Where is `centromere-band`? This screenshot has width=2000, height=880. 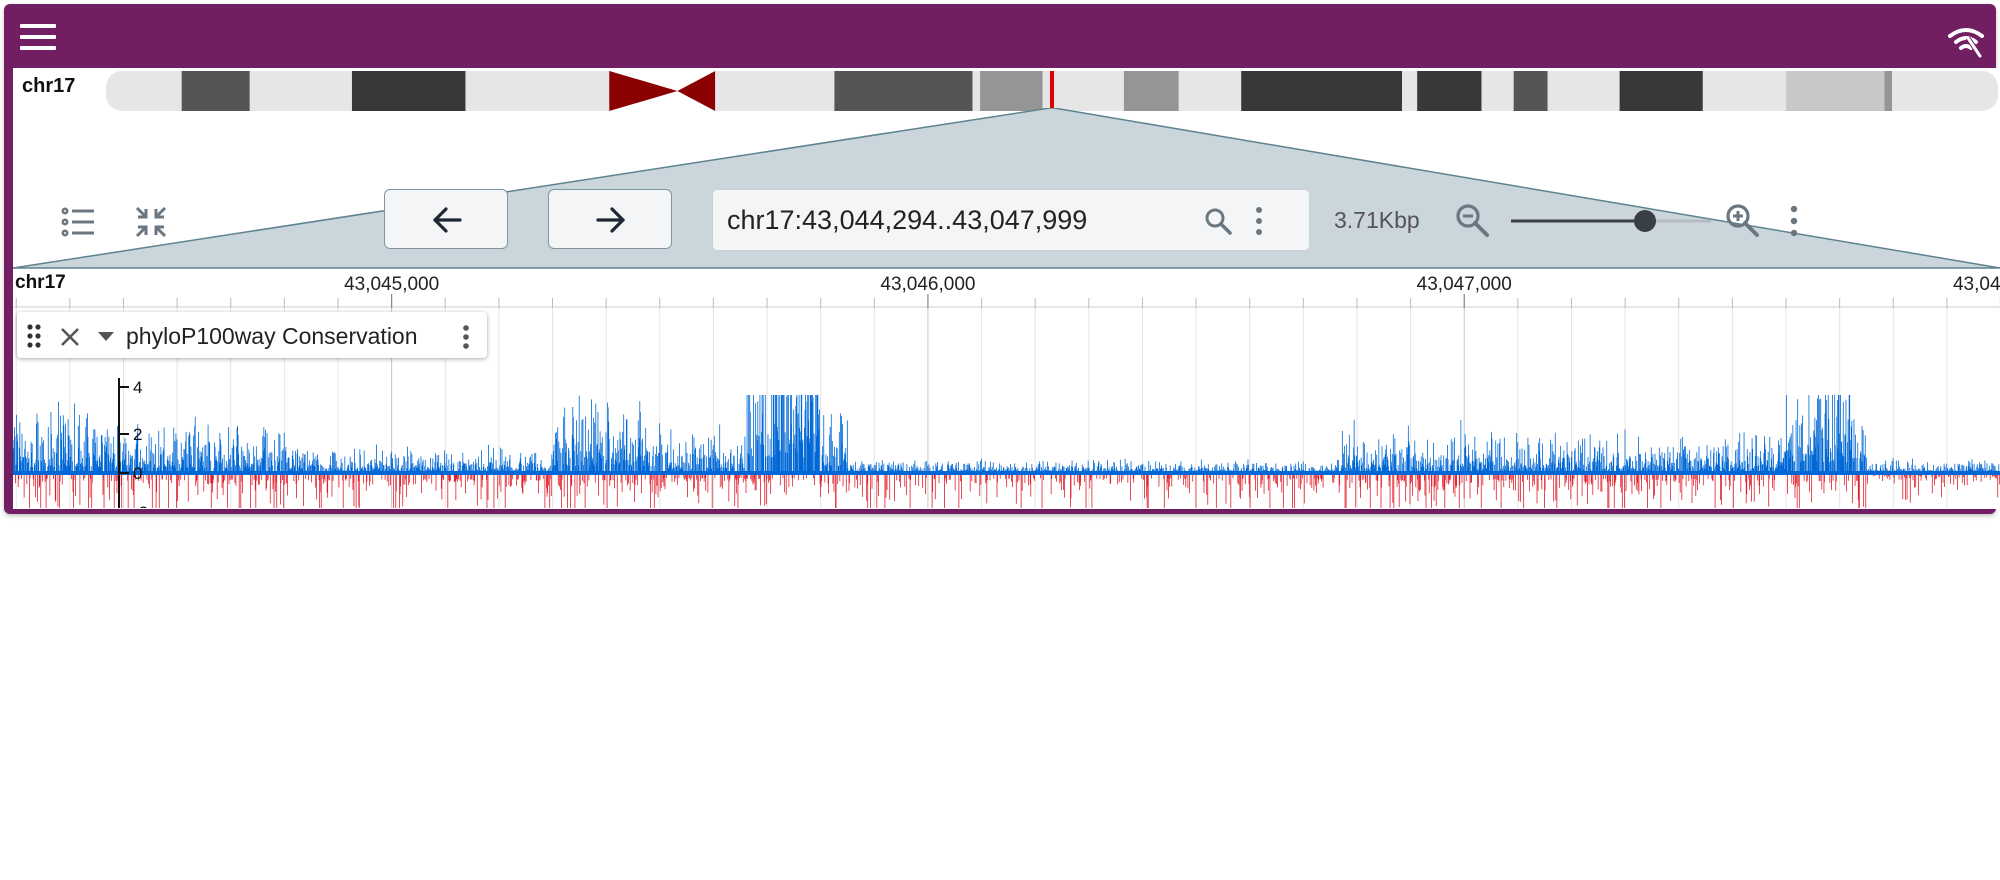
centromere-band is located at coordinates (643, 91).